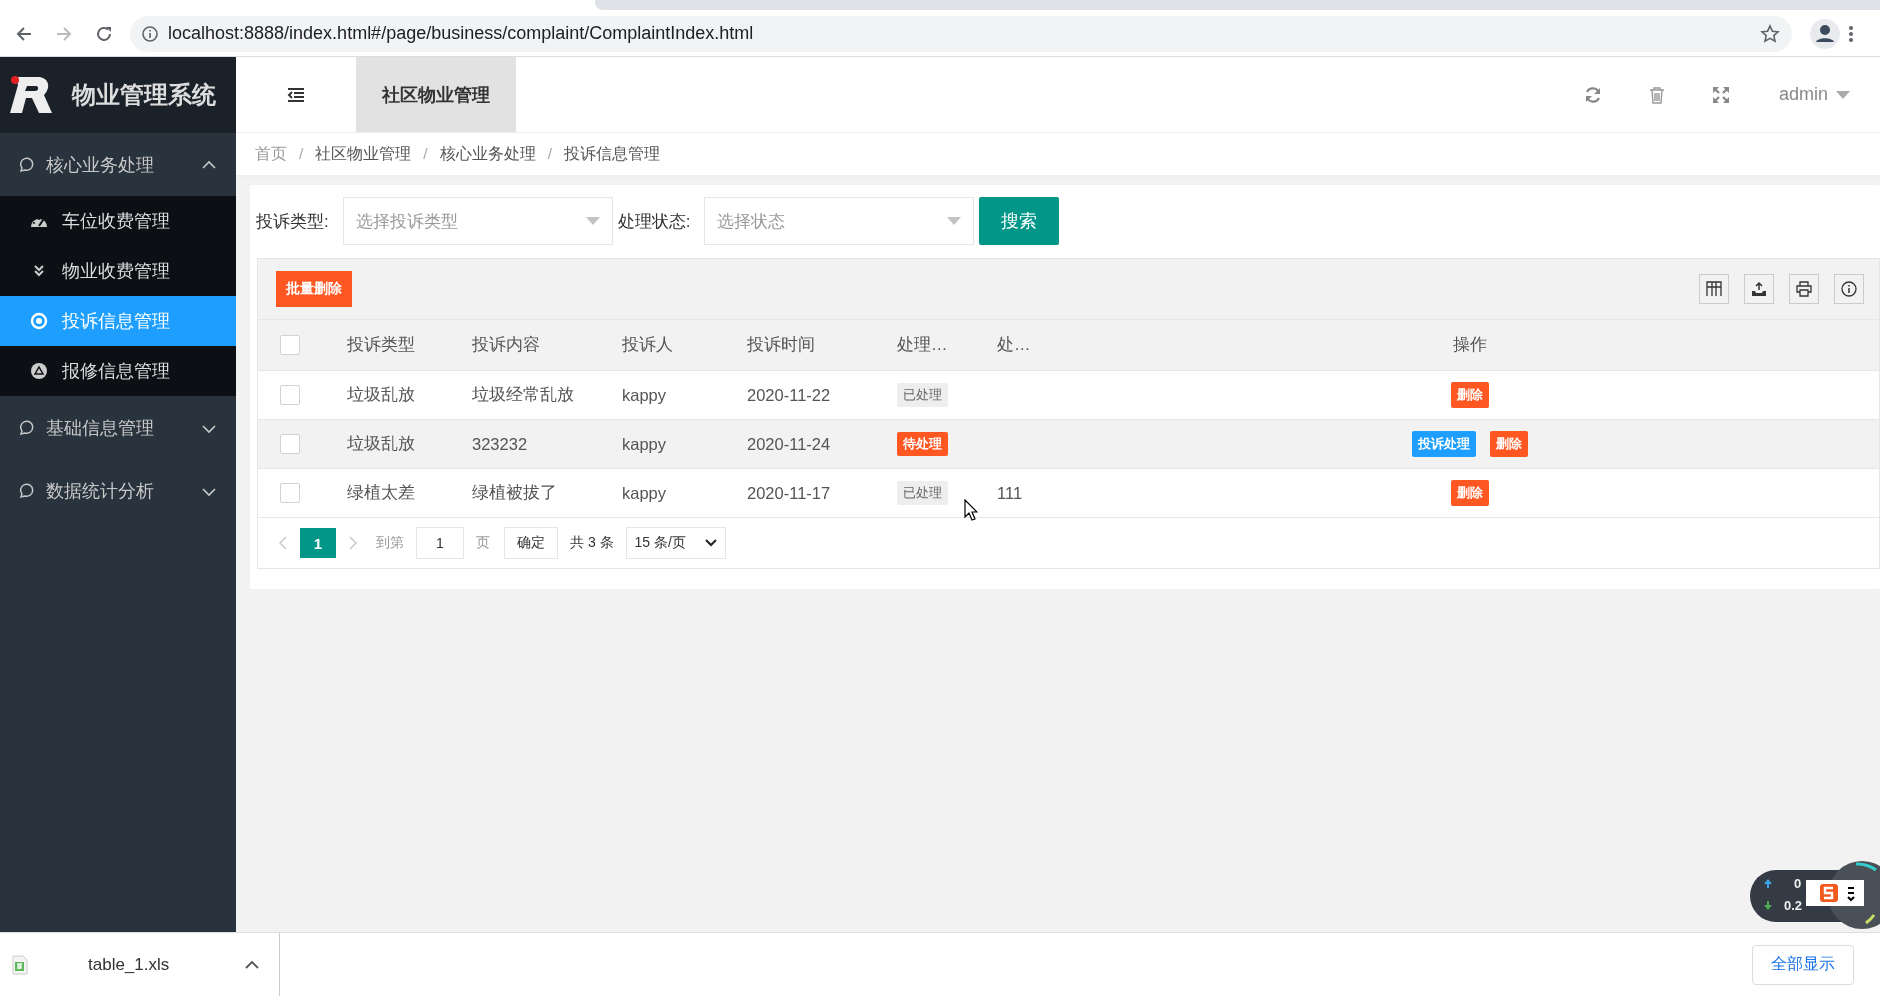  What do you see at coordinates (440, 543) in the screenshot?
I see `page-input: 1` at bounding box center [440, 543].